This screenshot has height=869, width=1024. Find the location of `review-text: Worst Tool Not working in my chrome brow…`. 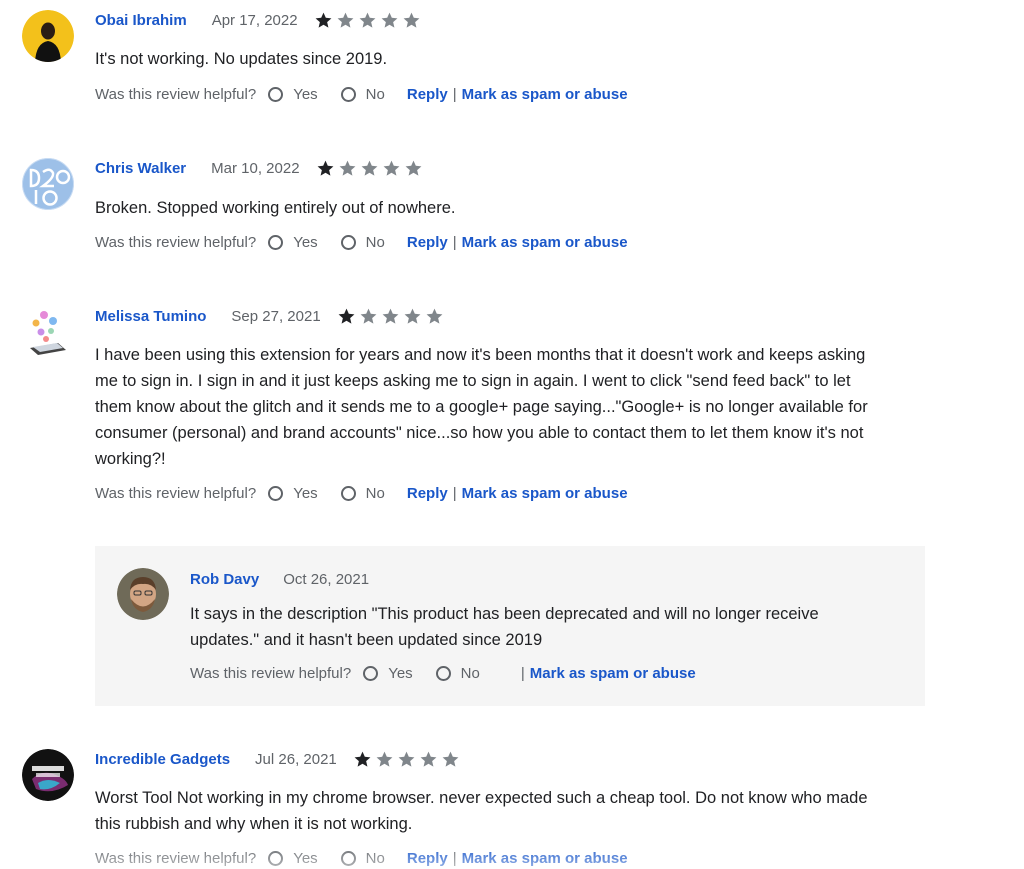

review-text: Worst Tool Not working in my chrome brow… is located at coordinates (510, 811).